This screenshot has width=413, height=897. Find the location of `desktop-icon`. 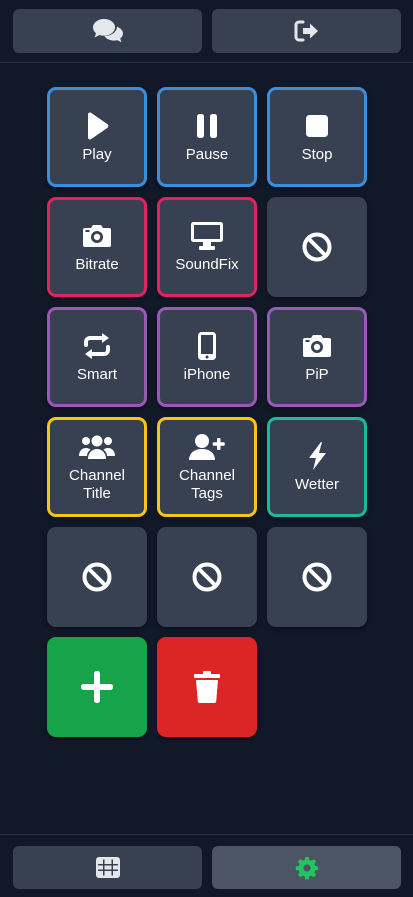

desktop-icon is located at coordinates (207, 236).